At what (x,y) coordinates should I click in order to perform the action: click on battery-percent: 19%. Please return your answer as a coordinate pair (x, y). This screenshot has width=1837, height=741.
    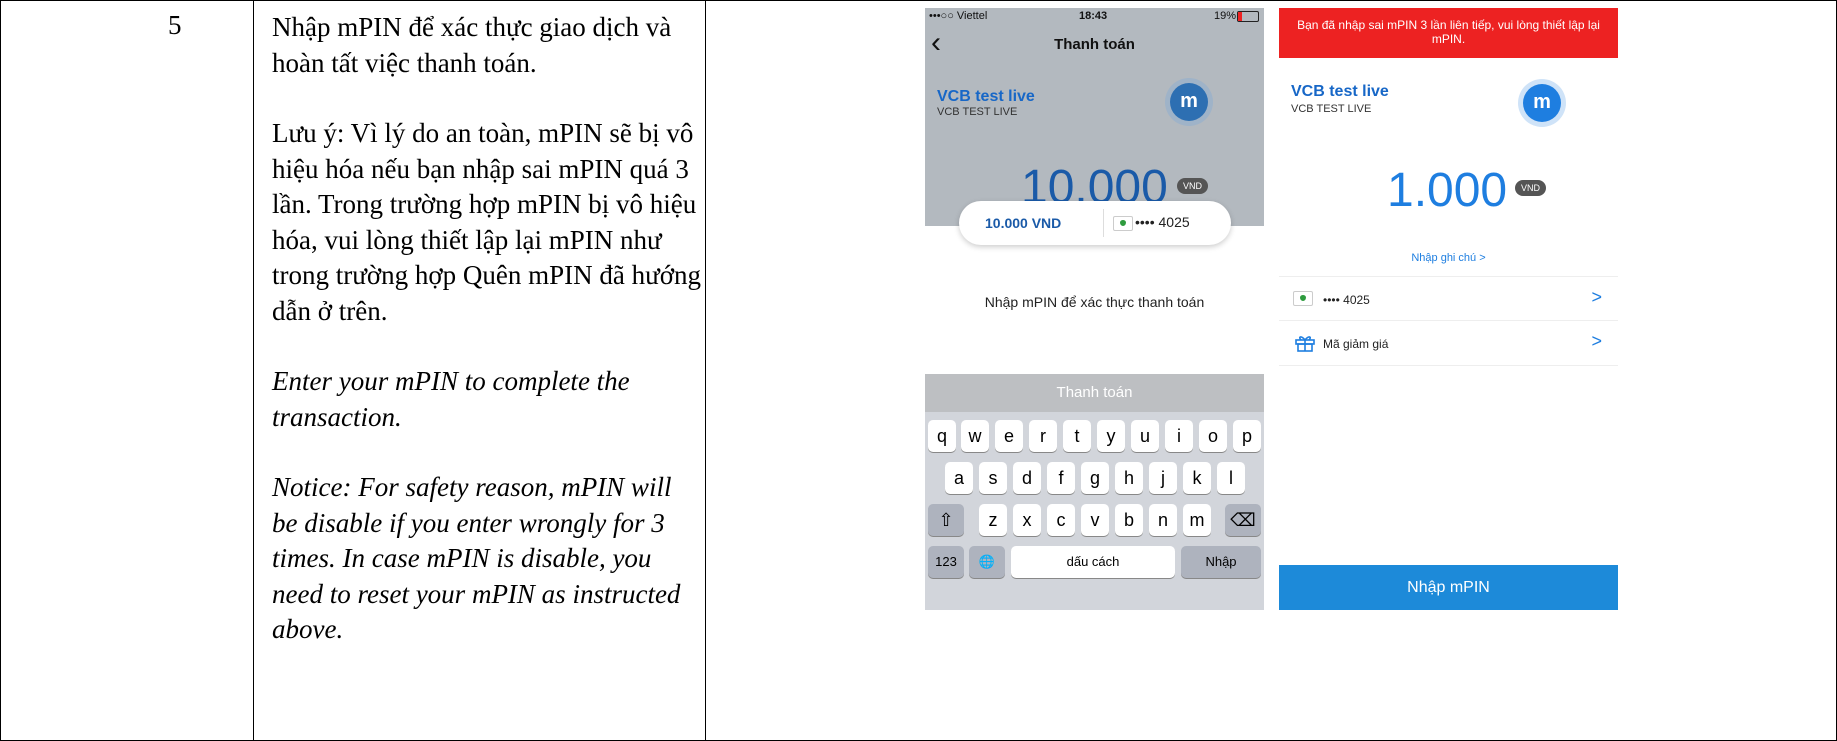
    Looking at the image, I should click on (1224, 16).